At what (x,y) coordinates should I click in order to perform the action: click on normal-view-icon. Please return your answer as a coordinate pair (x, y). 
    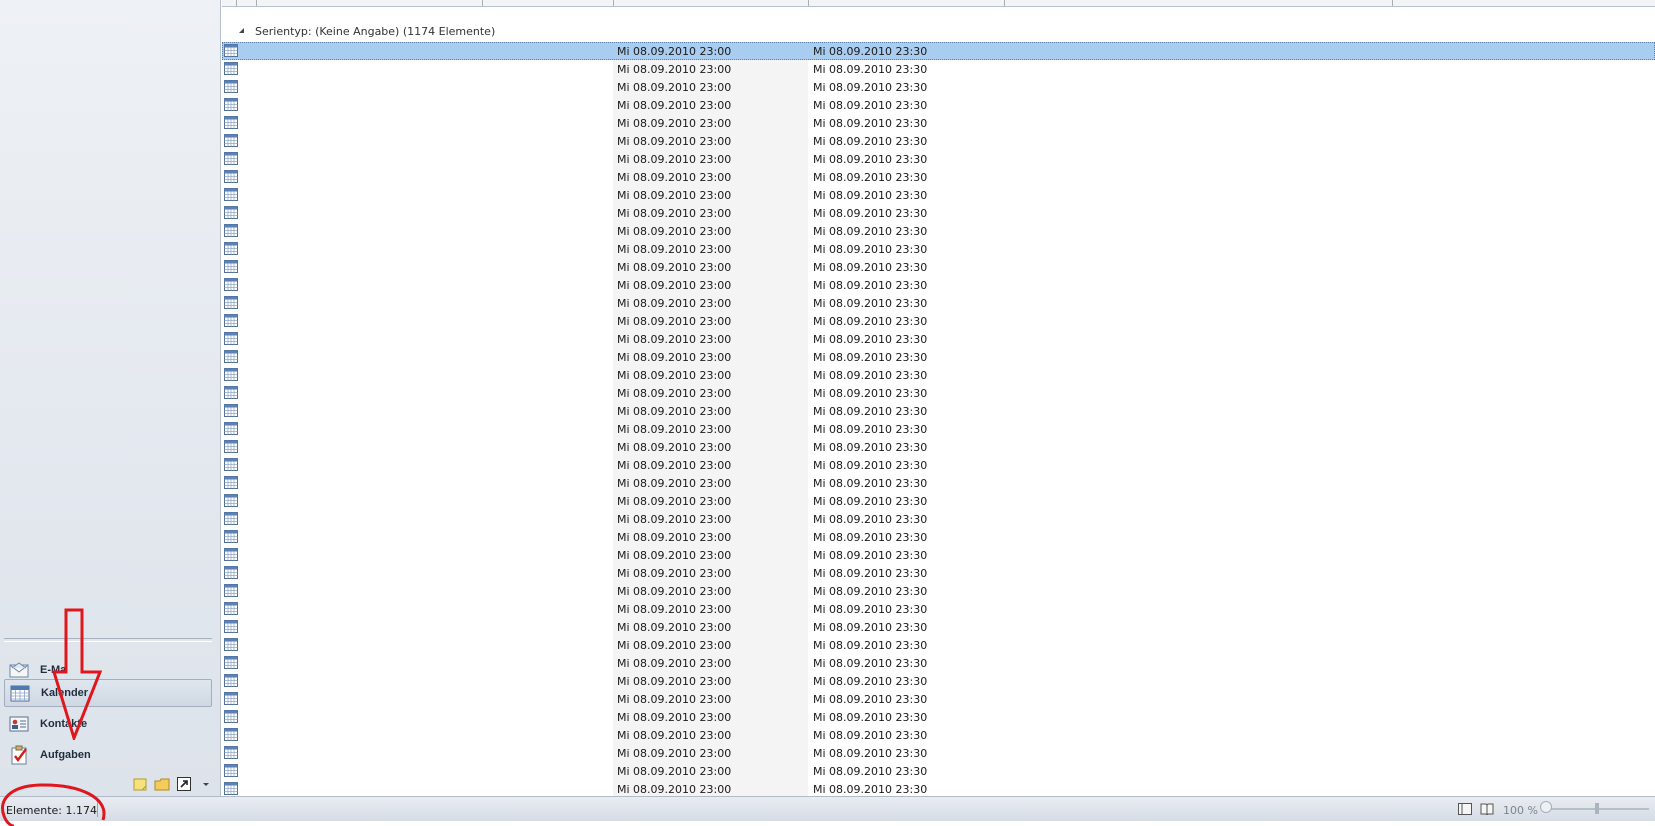
    Looking at the image, I should click on (1465, 809).